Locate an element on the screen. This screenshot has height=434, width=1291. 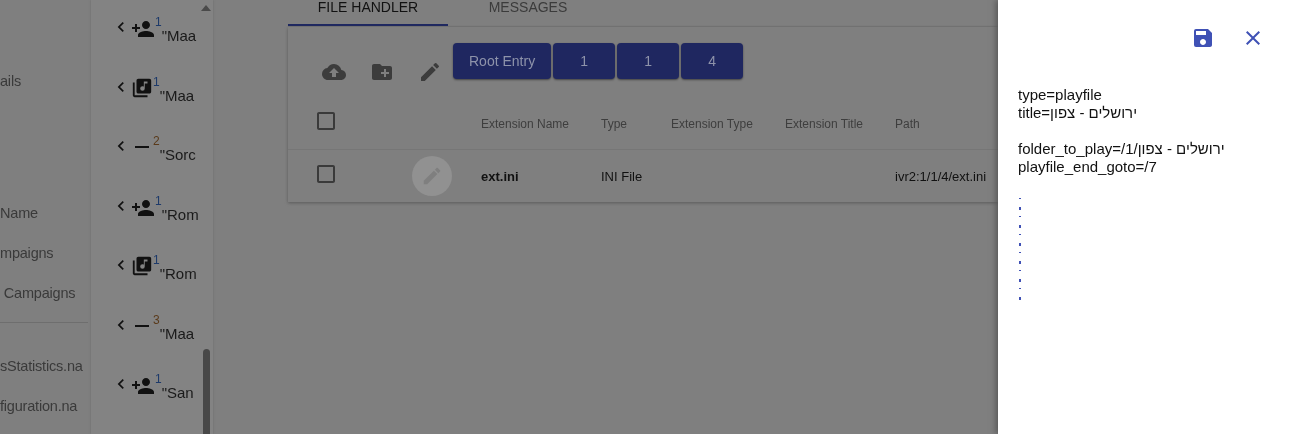
column-header: Type is located at coordinates (614, 124).